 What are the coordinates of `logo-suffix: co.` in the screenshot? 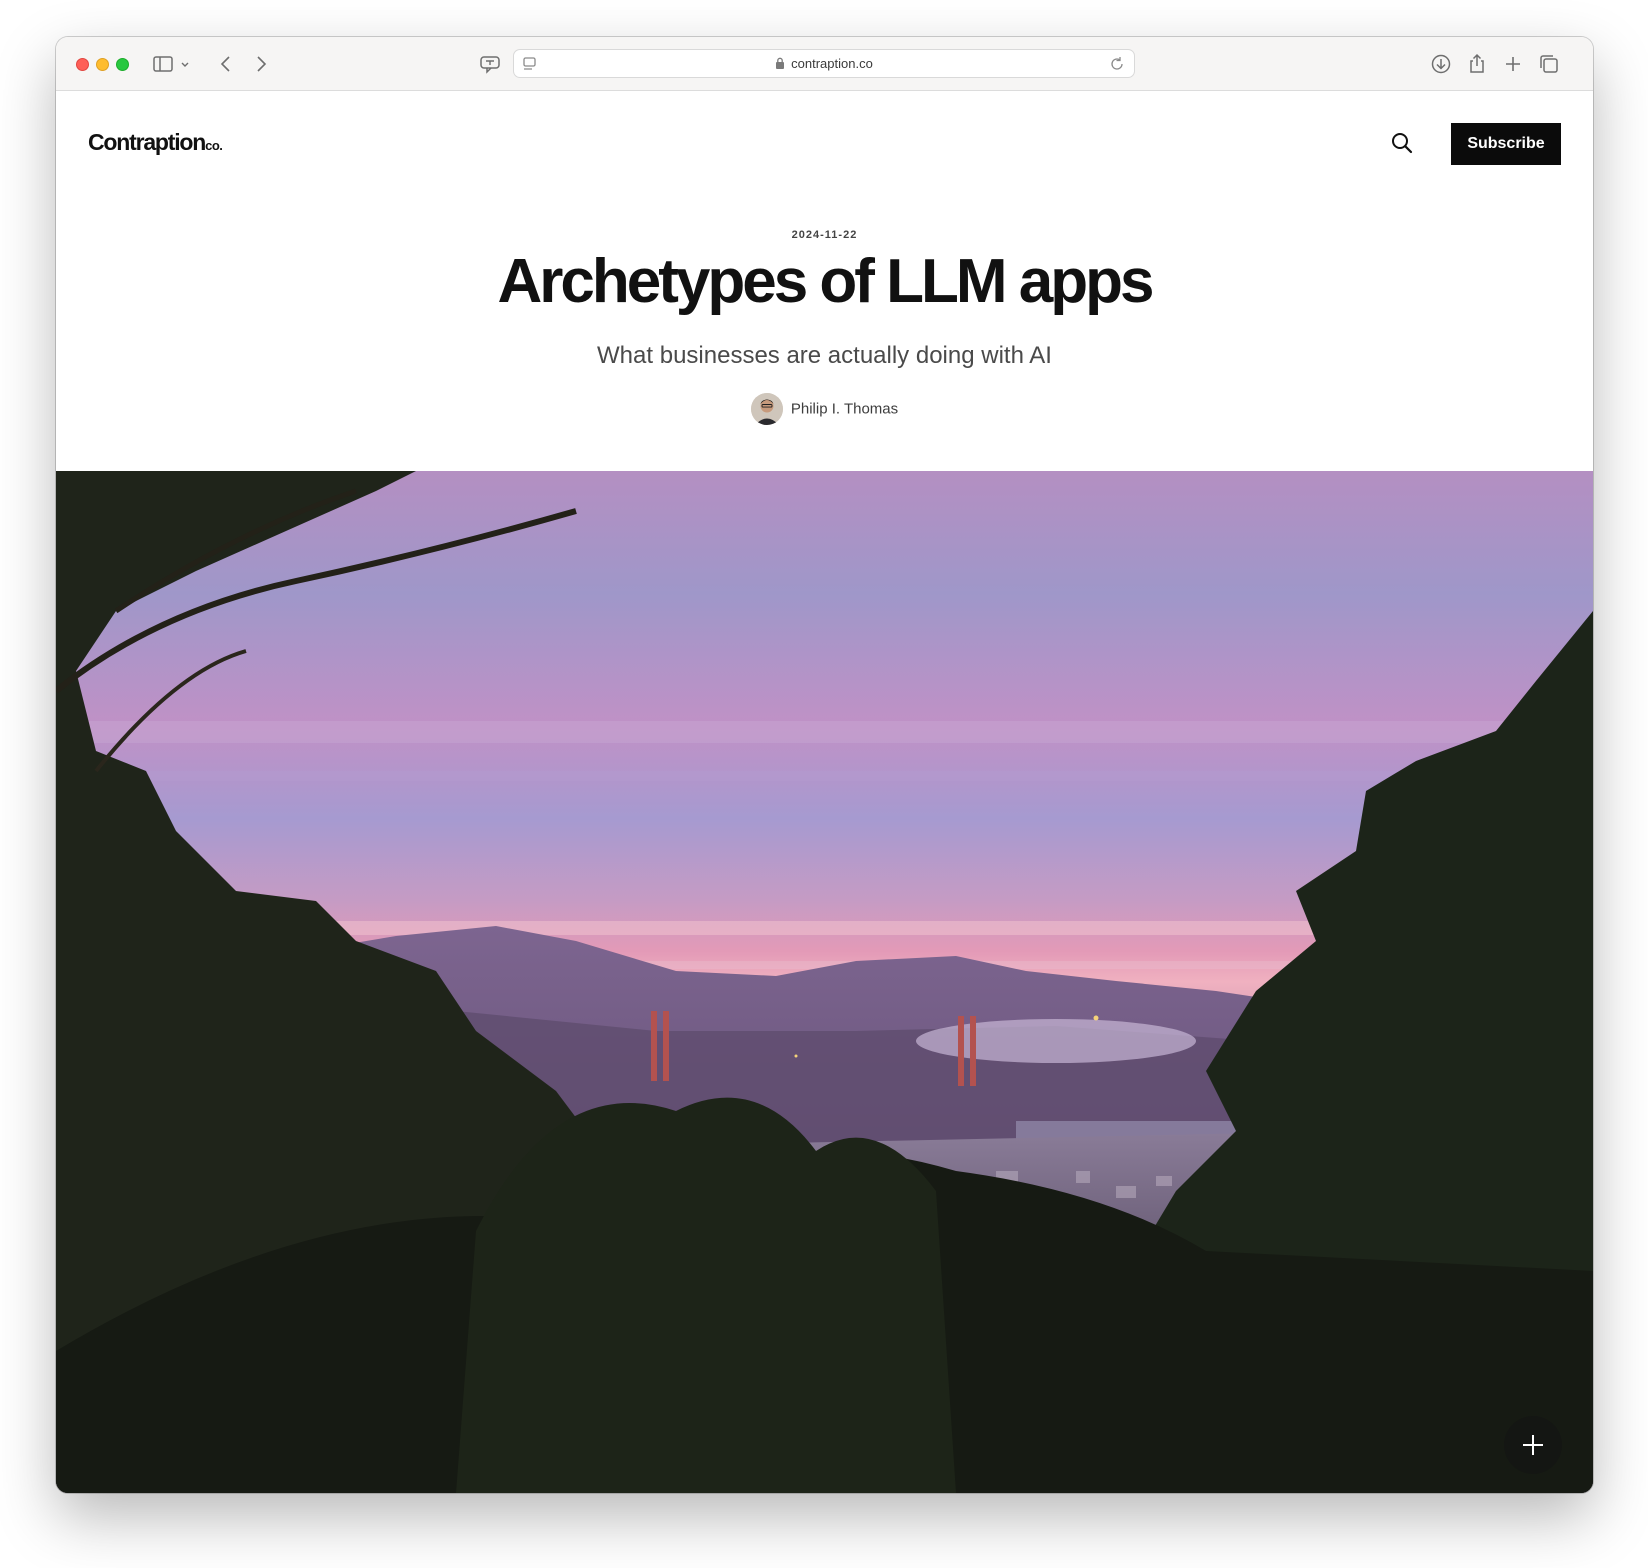 It's located at (214, 145).